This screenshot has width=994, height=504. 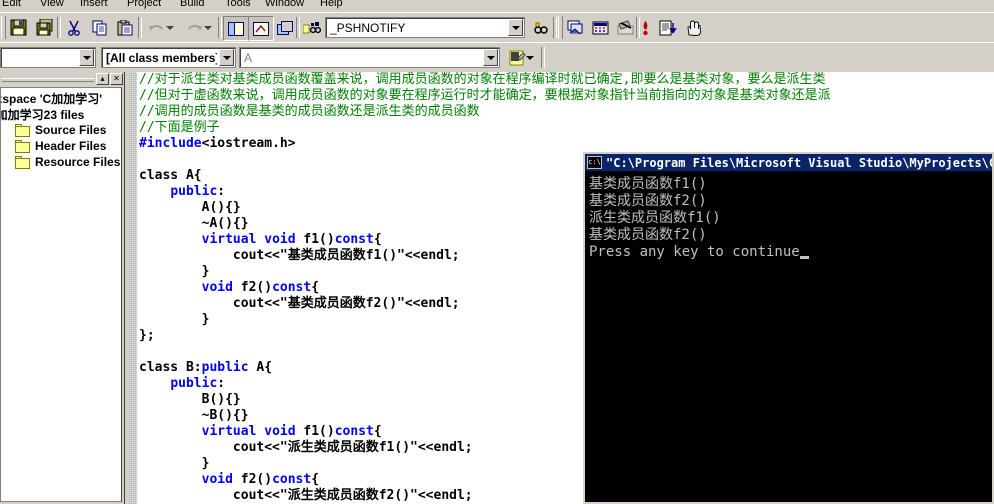 What do you see at coordinates (225, 223) in the screenshot?
I see `code-line: ~A(){}` at bounding box center [225, 223].